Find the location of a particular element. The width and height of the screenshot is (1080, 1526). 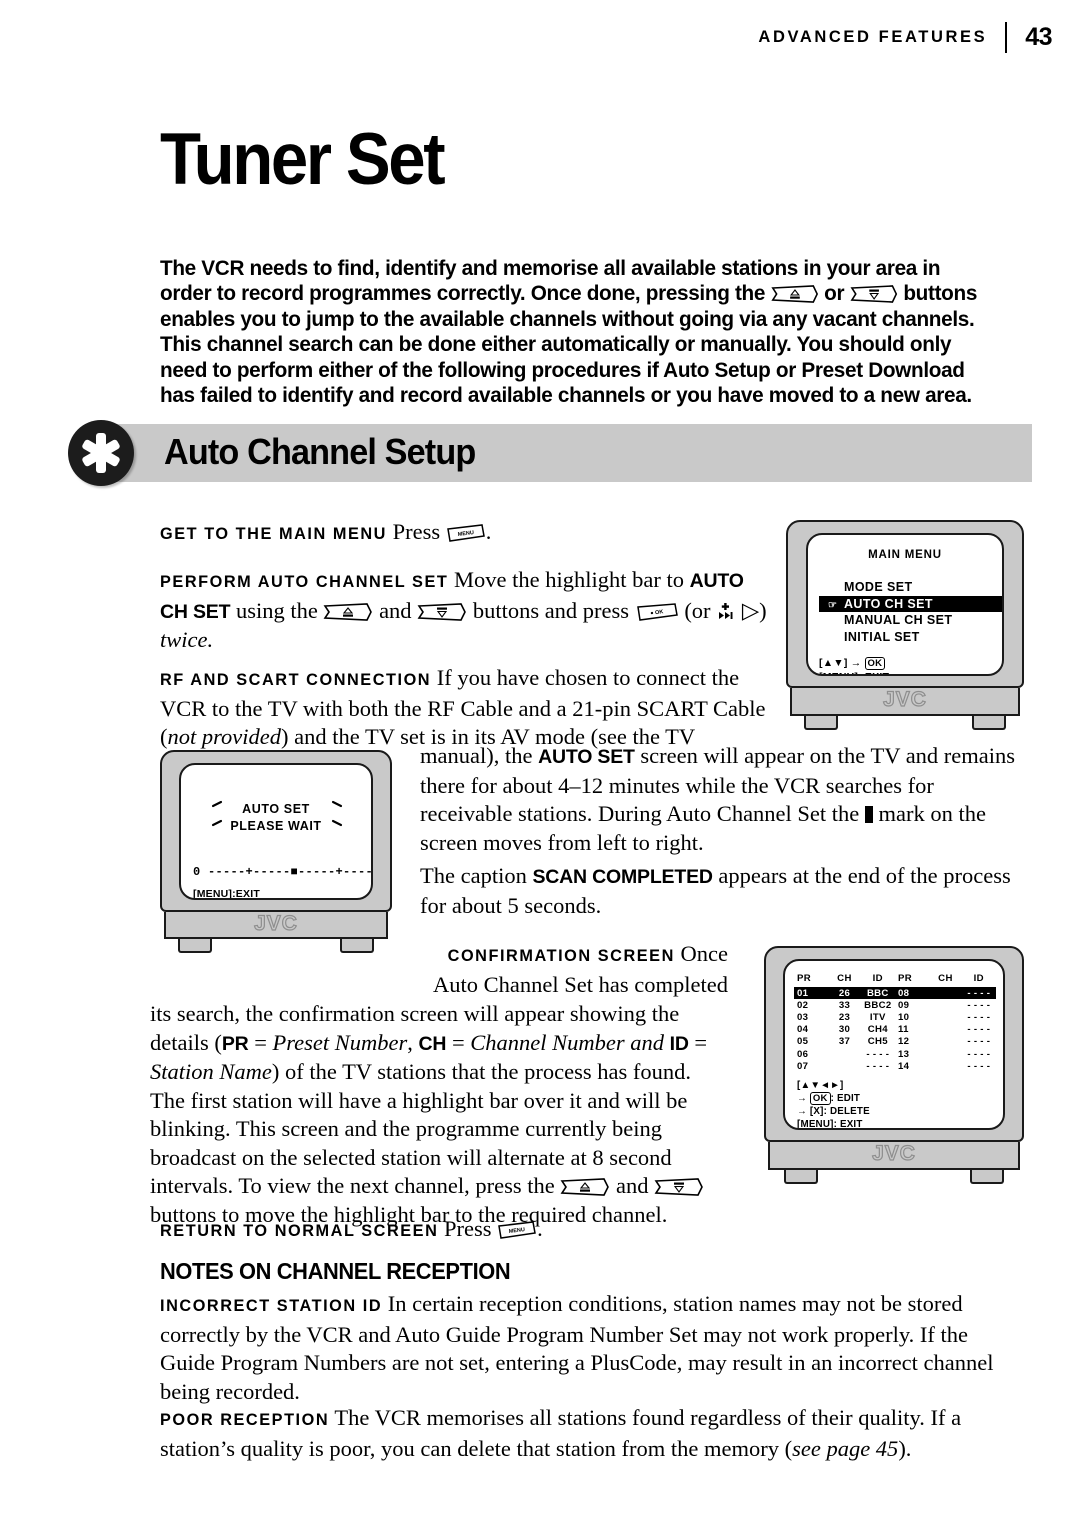

jvc-logo: JVC is located at coordinates (893, 1153).